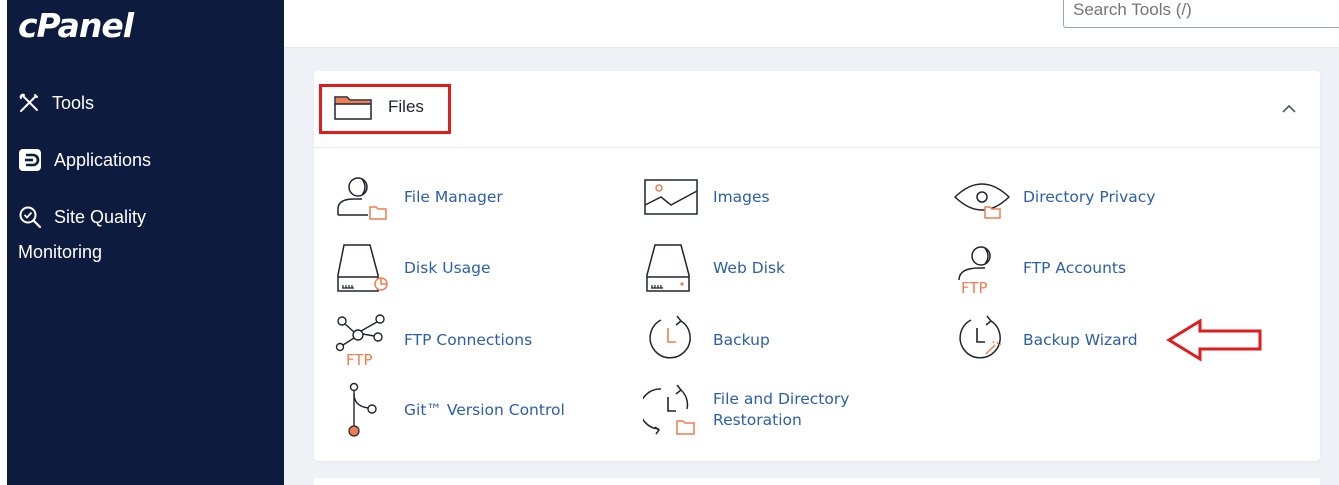 The height and width of the screenshot is (485, 1339). I want to click on folder-icon, so click(353, 108).